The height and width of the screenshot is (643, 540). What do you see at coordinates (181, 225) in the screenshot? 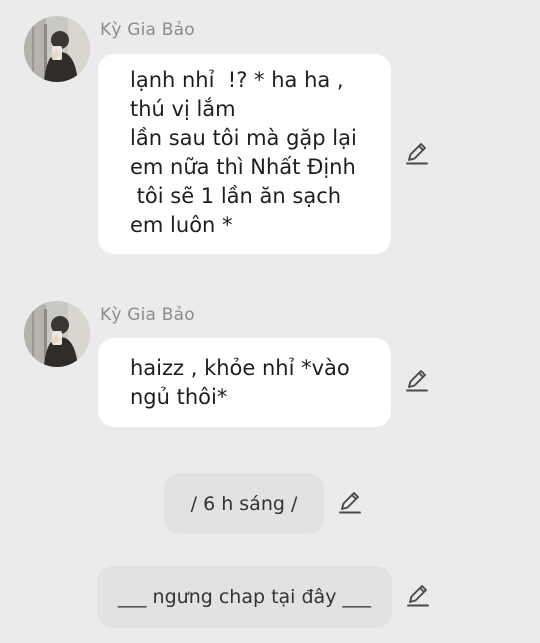
I see `message-line: em luôn *` at bounding box center [181, 225].